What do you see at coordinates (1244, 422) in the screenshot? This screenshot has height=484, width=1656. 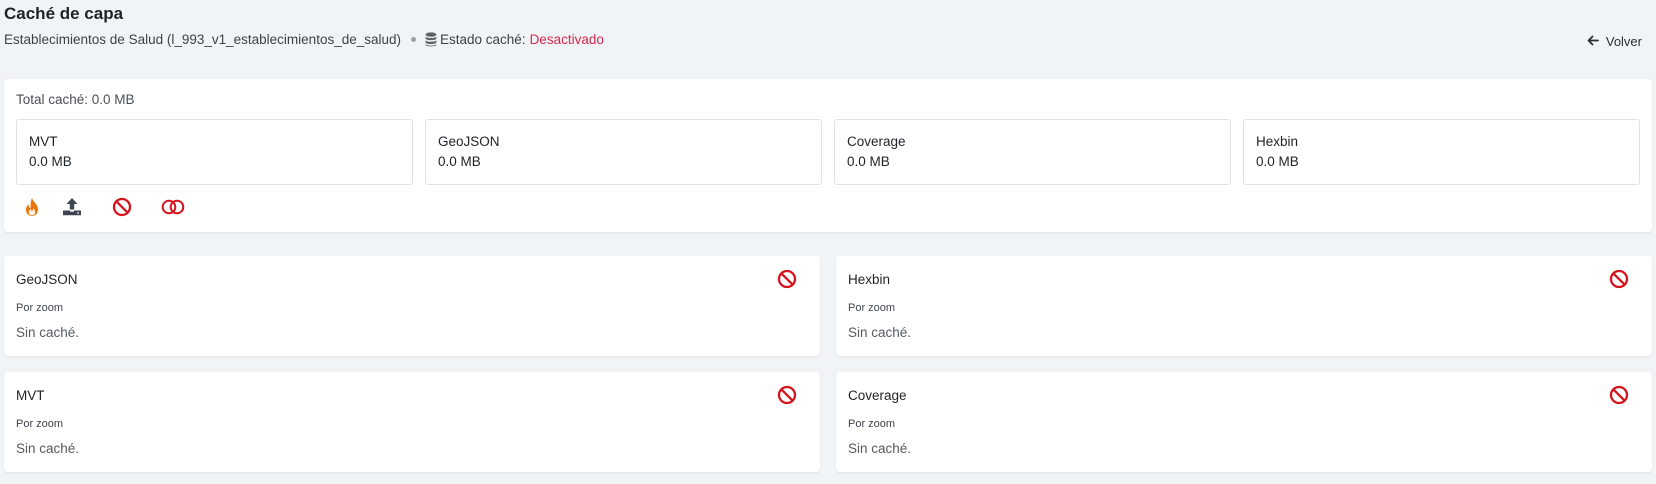 I see `cache-type-coverage: Coverage Por zoom Sin caché.` at bounding box center [1244, 422].